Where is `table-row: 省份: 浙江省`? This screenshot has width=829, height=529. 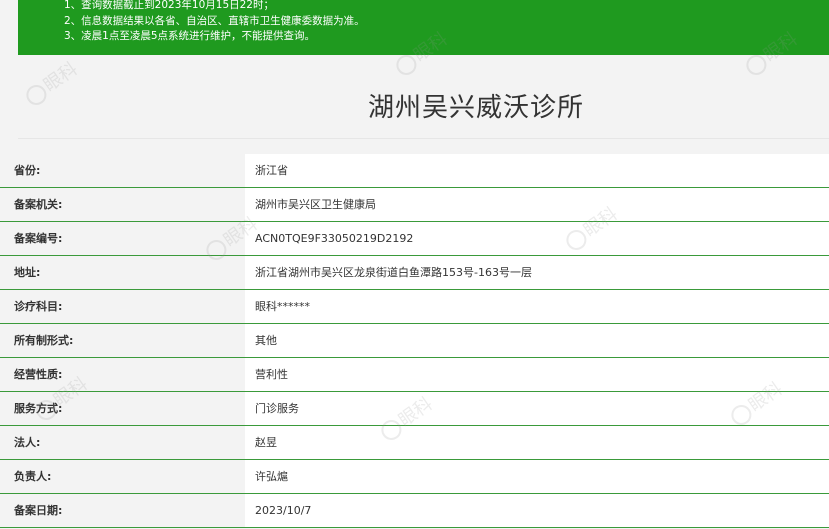 table-row: 省份: 浙江省 is located at coordinates (414, 171).